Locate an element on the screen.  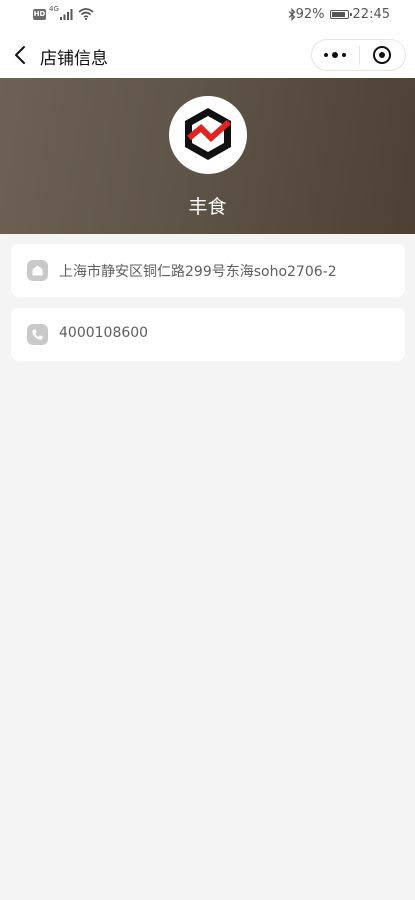
hexagon-logo-icon is located at coordinates (208, 134).